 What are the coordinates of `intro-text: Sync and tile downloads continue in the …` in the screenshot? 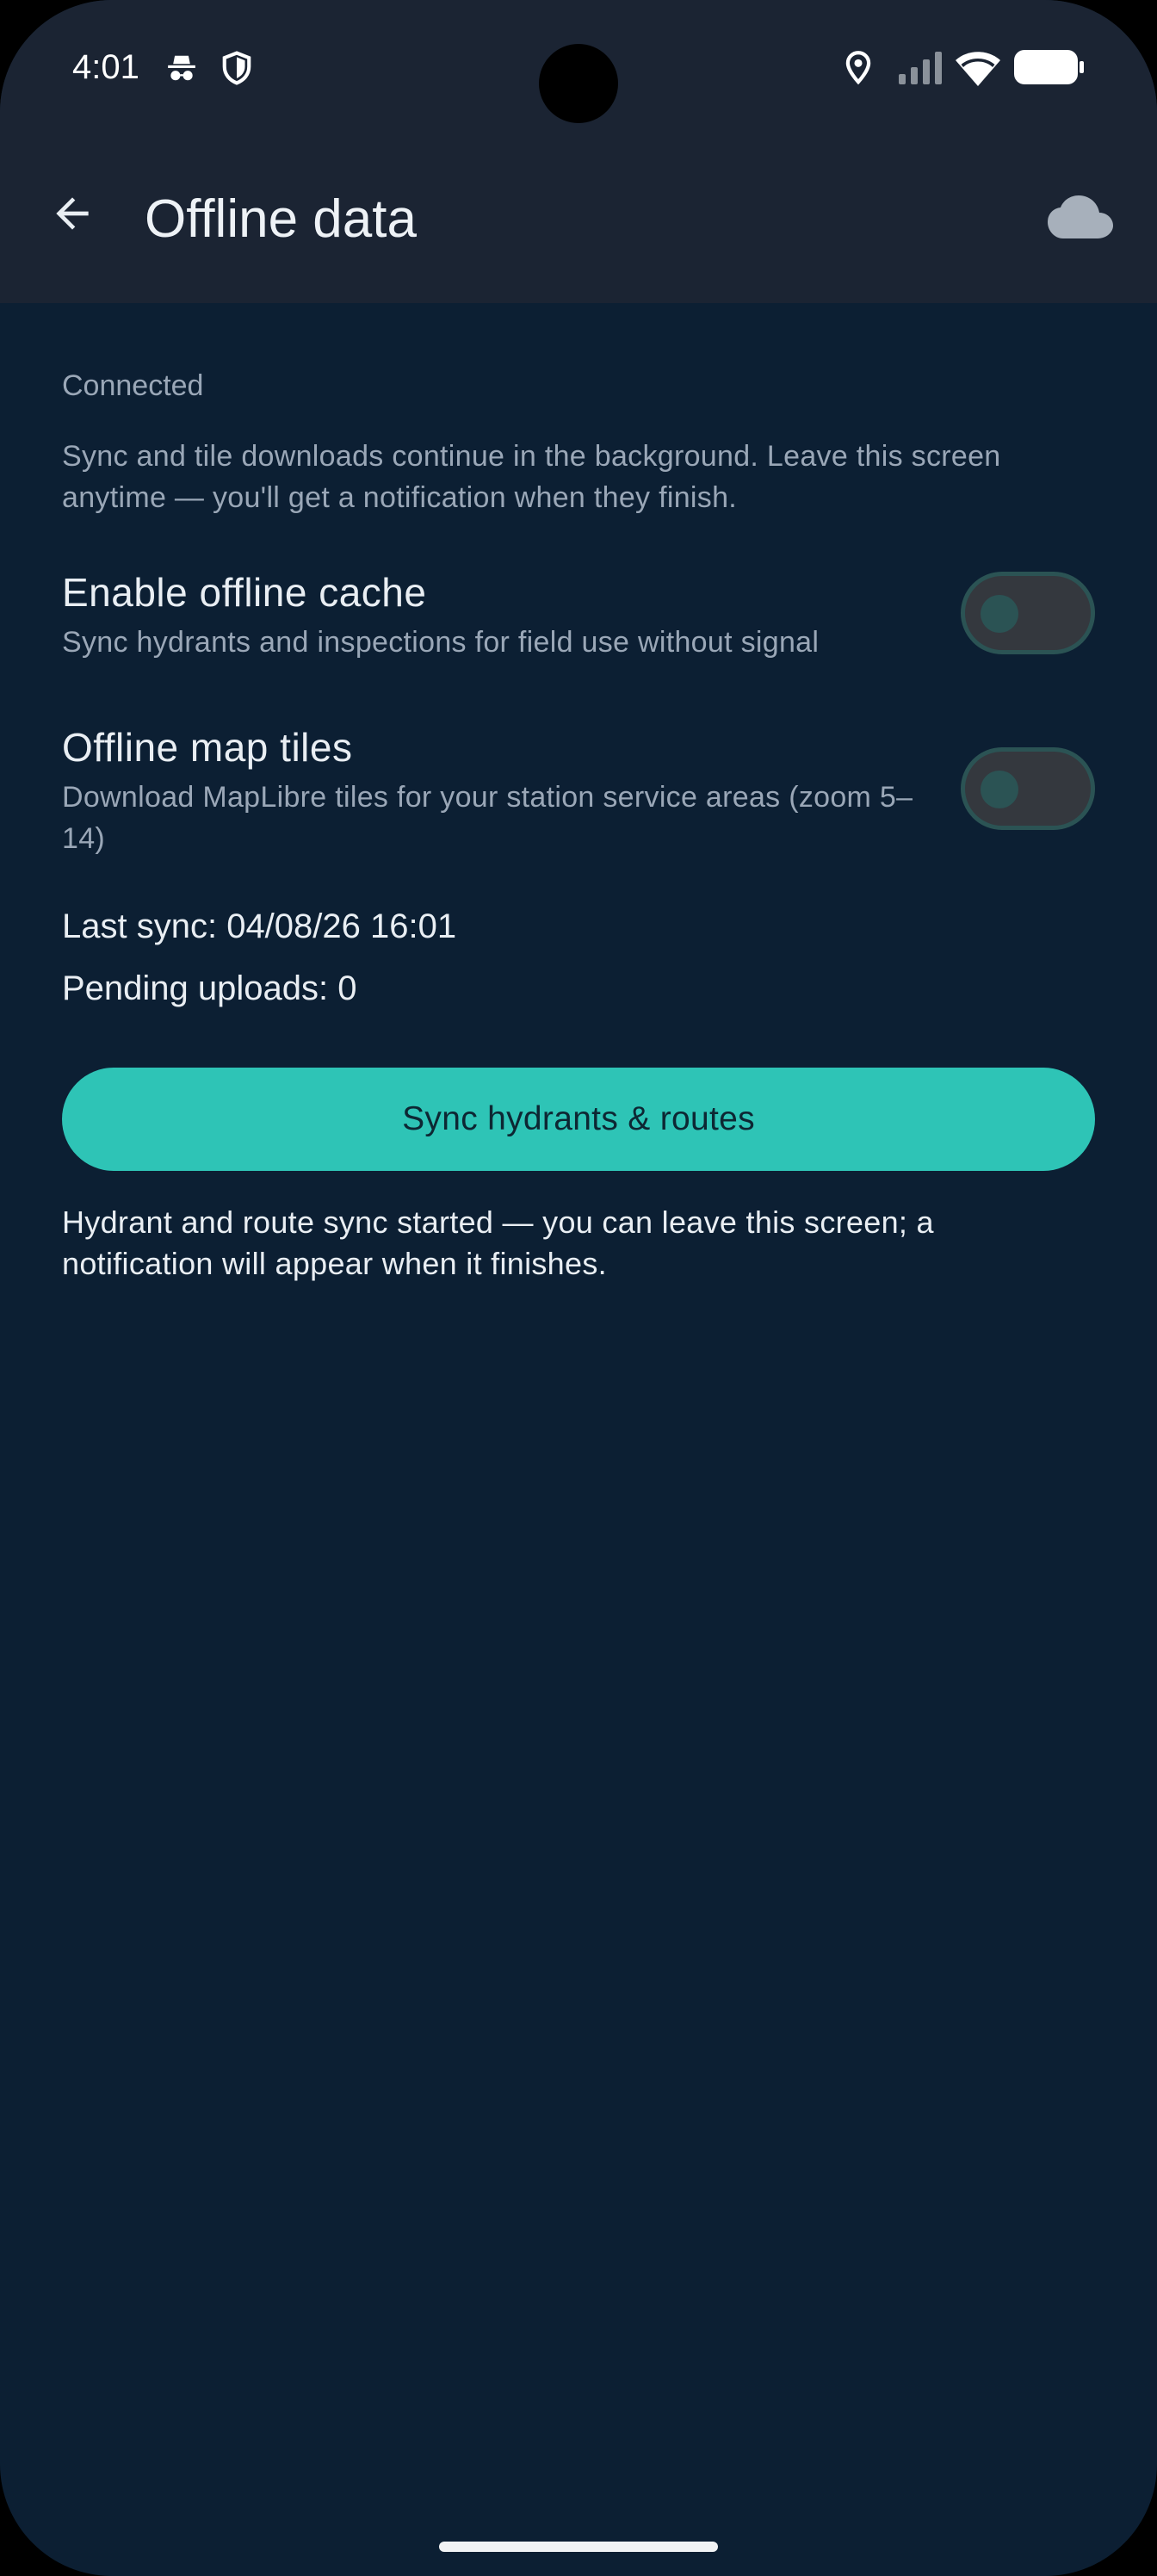 It's located at (531, 477).